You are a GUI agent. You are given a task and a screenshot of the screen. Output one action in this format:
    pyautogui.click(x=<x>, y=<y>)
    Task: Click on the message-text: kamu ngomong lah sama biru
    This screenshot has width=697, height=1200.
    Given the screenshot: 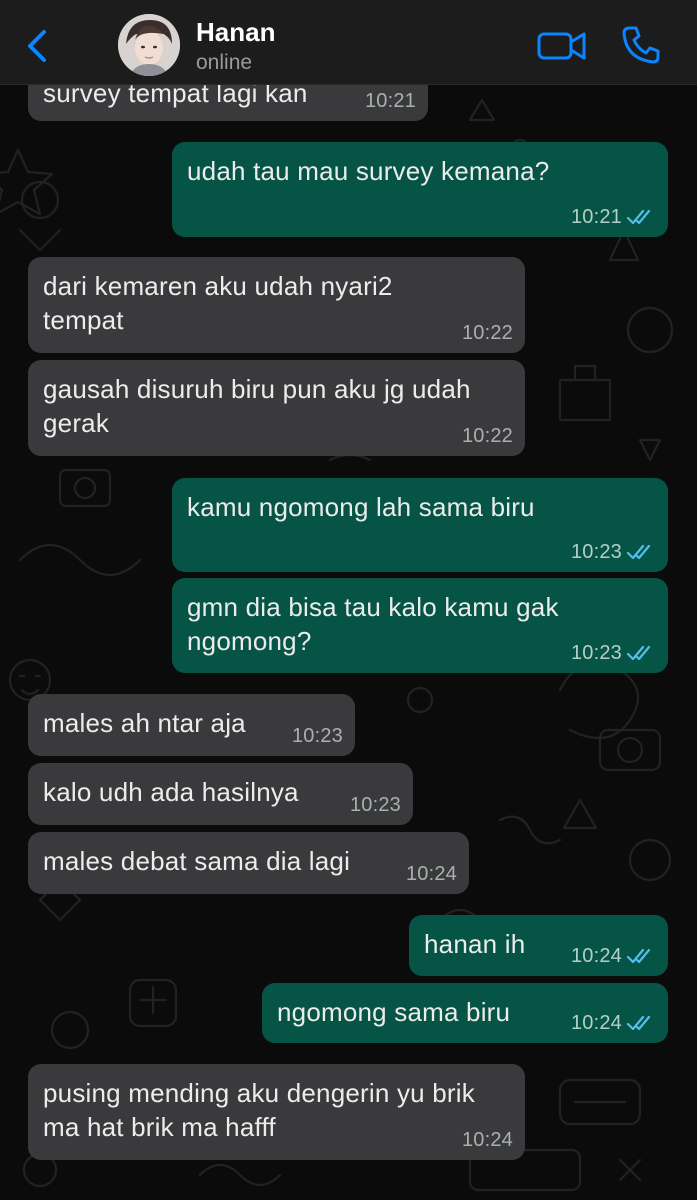 What is the action you would take?
    pyautogui.click(x=361, y=507)
    